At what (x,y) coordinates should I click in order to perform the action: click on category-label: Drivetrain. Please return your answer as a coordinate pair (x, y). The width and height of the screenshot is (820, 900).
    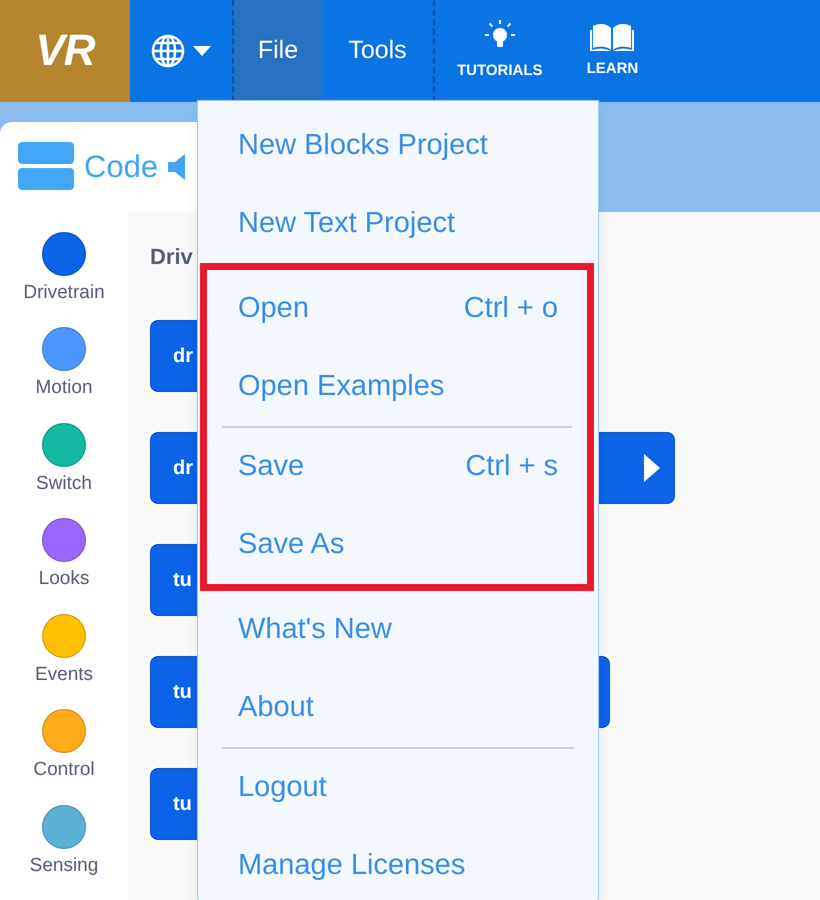
    Looking at the image, I should click on (64, 293).